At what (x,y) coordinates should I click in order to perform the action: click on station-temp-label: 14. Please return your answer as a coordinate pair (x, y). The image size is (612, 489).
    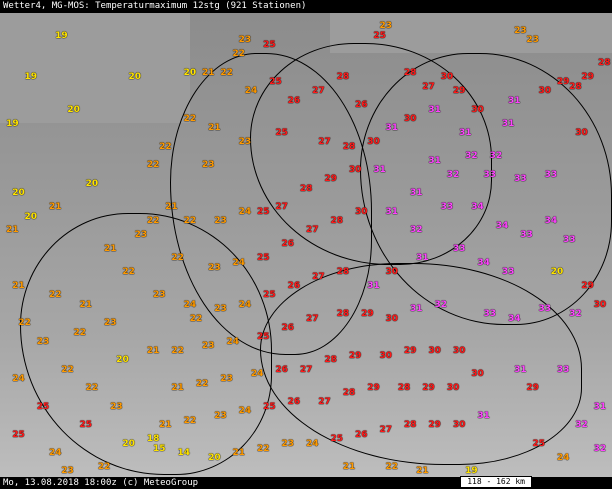
    Looking at the image, I should click on (183, 453).